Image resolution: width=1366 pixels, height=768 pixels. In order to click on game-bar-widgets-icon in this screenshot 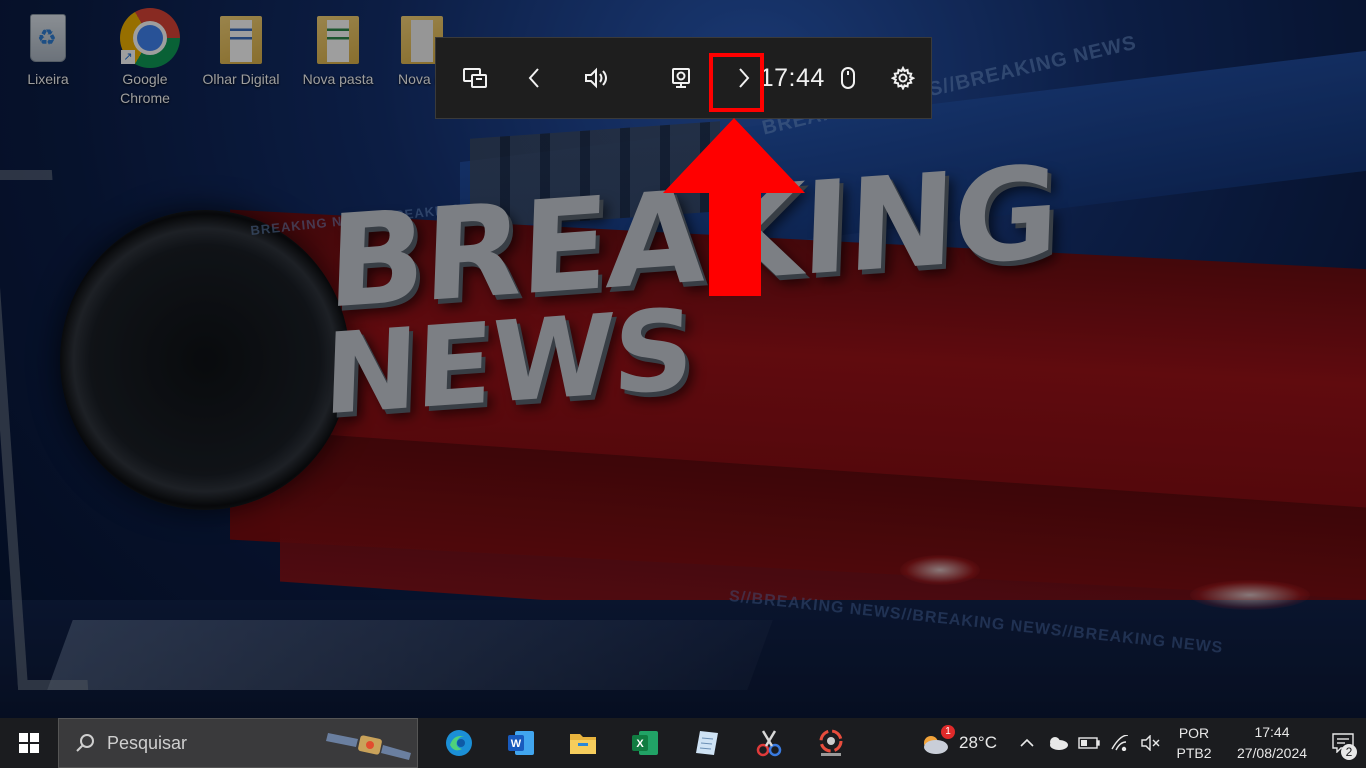, I will do `click(474, 78)`.